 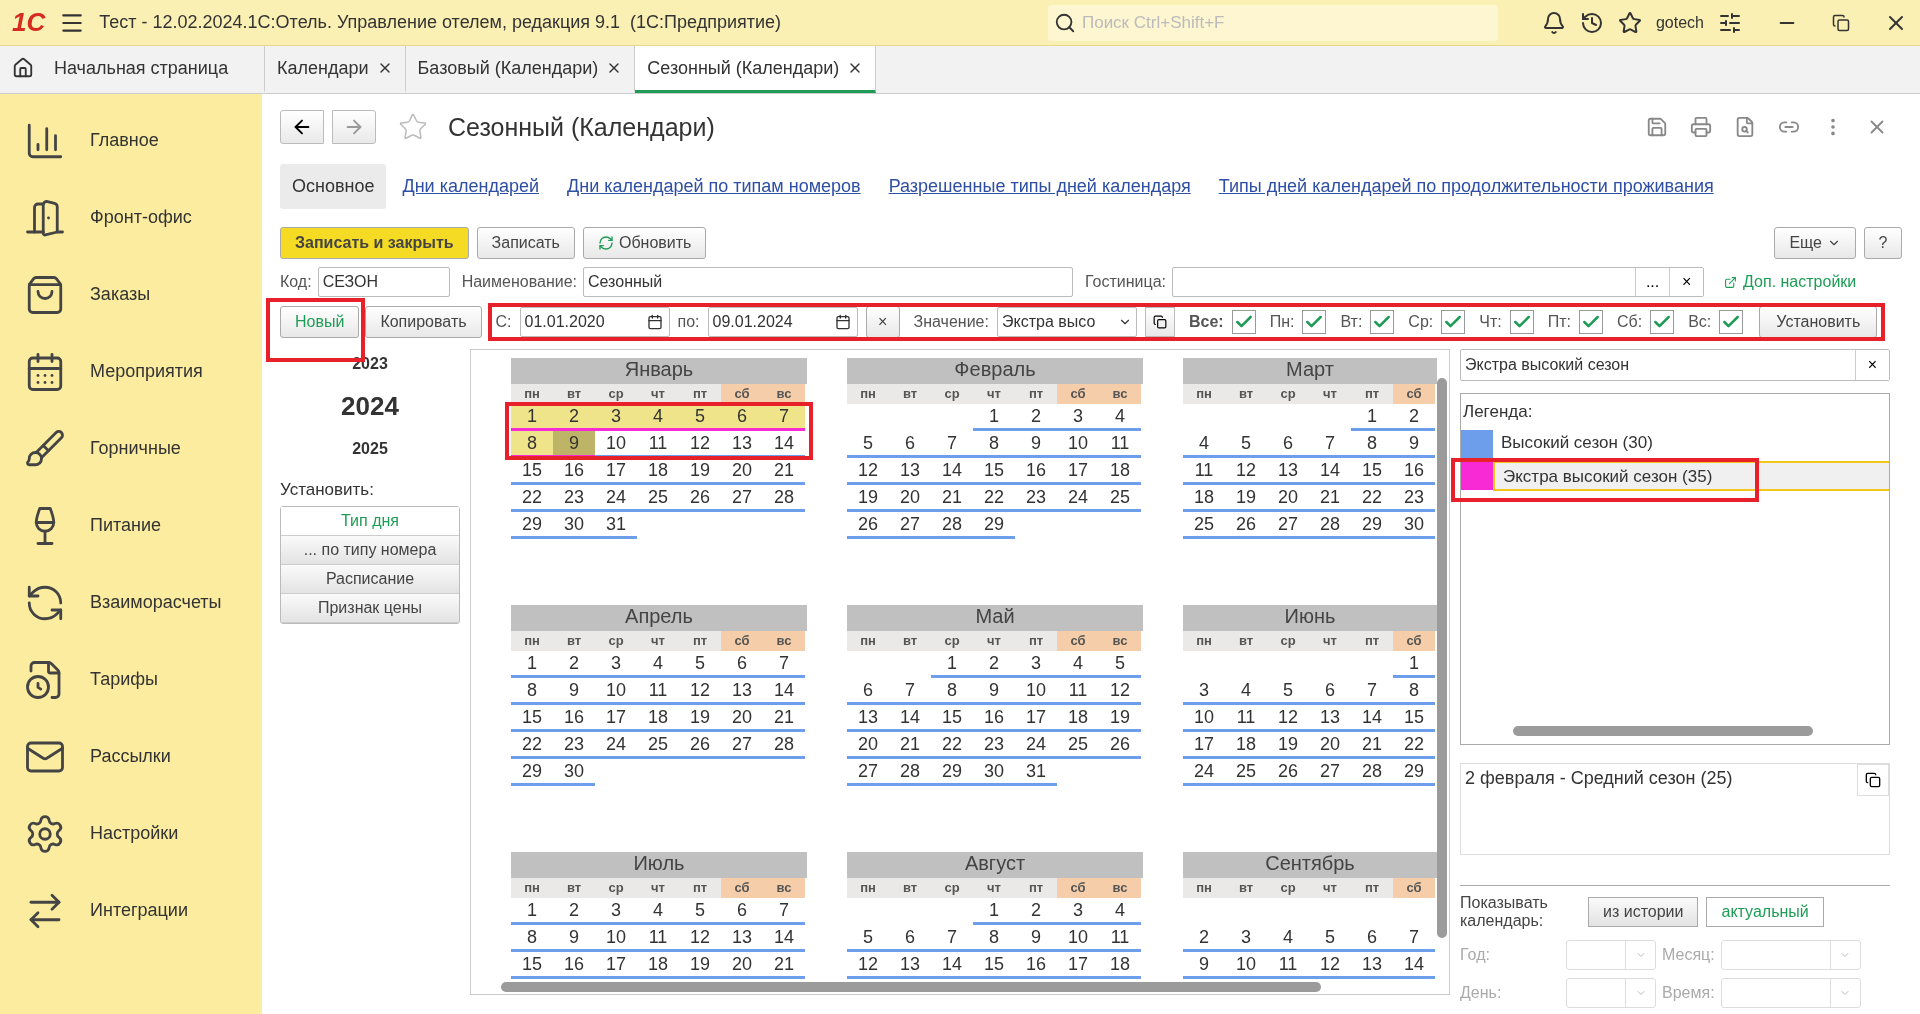 What do you see at coordinates (131, 294) in the screenshot?
I see `sidebar-item: Заказы` at bounding box center [131, 294].